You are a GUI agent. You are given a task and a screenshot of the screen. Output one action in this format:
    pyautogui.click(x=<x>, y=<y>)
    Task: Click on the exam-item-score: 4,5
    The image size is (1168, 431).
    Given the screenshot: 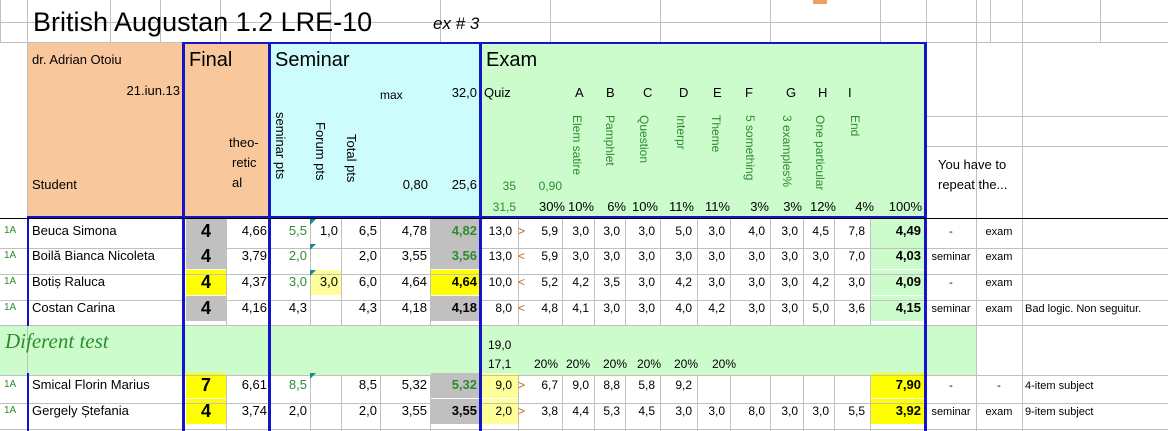 What is the action you would take?
    pyautogui.click(x=820, y=231)
    